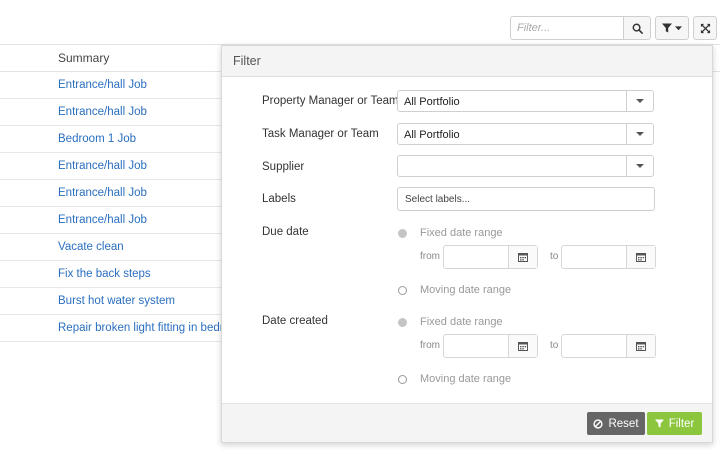 This screenshot has width=720, height=463. I want to click on expand-button, so click(705, 28).